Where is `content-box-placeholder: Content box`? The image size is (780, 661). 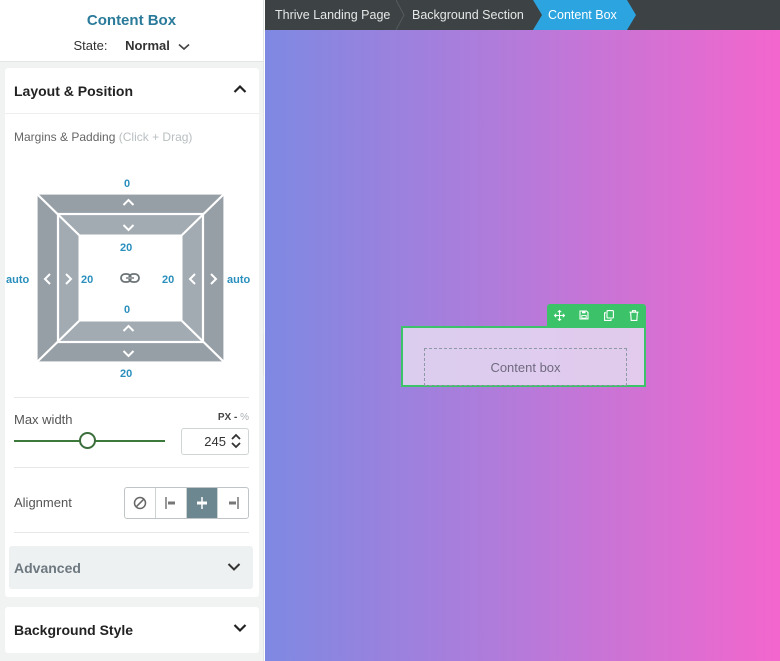 content-box-placeholder: Content box is located at coordinates (525, 367).